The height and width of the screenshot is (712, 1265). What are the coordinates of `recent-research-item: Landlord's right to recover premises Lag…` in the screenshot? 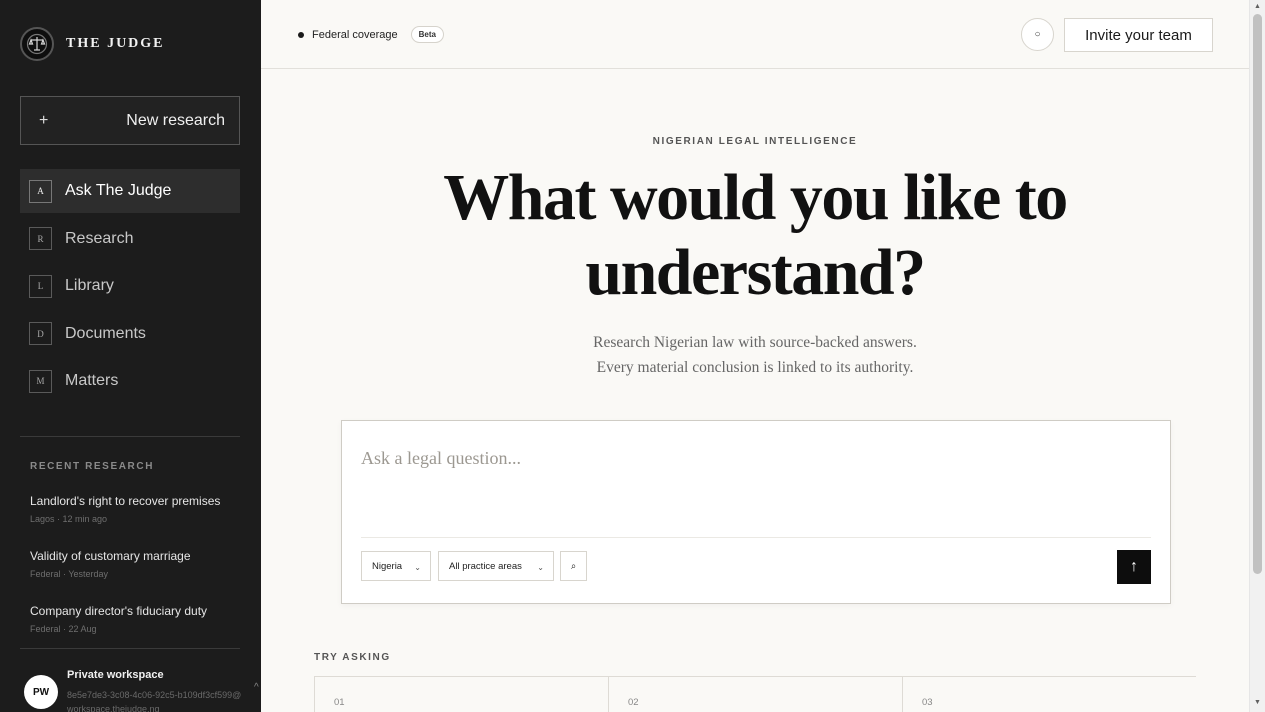 It's located at (137, 509).